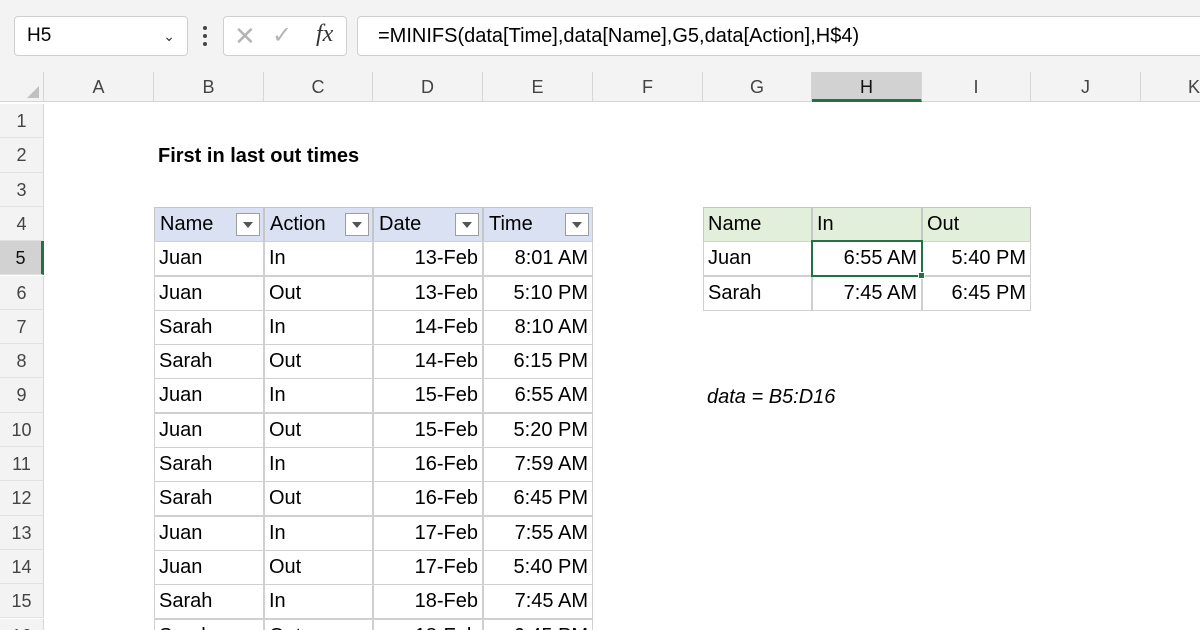 The image size is (1200, 630). What do you see at coordinates (428, 464) in the screenshot?
I see `table-cell-date: 16-Feb` at bounding box center [428, 464].